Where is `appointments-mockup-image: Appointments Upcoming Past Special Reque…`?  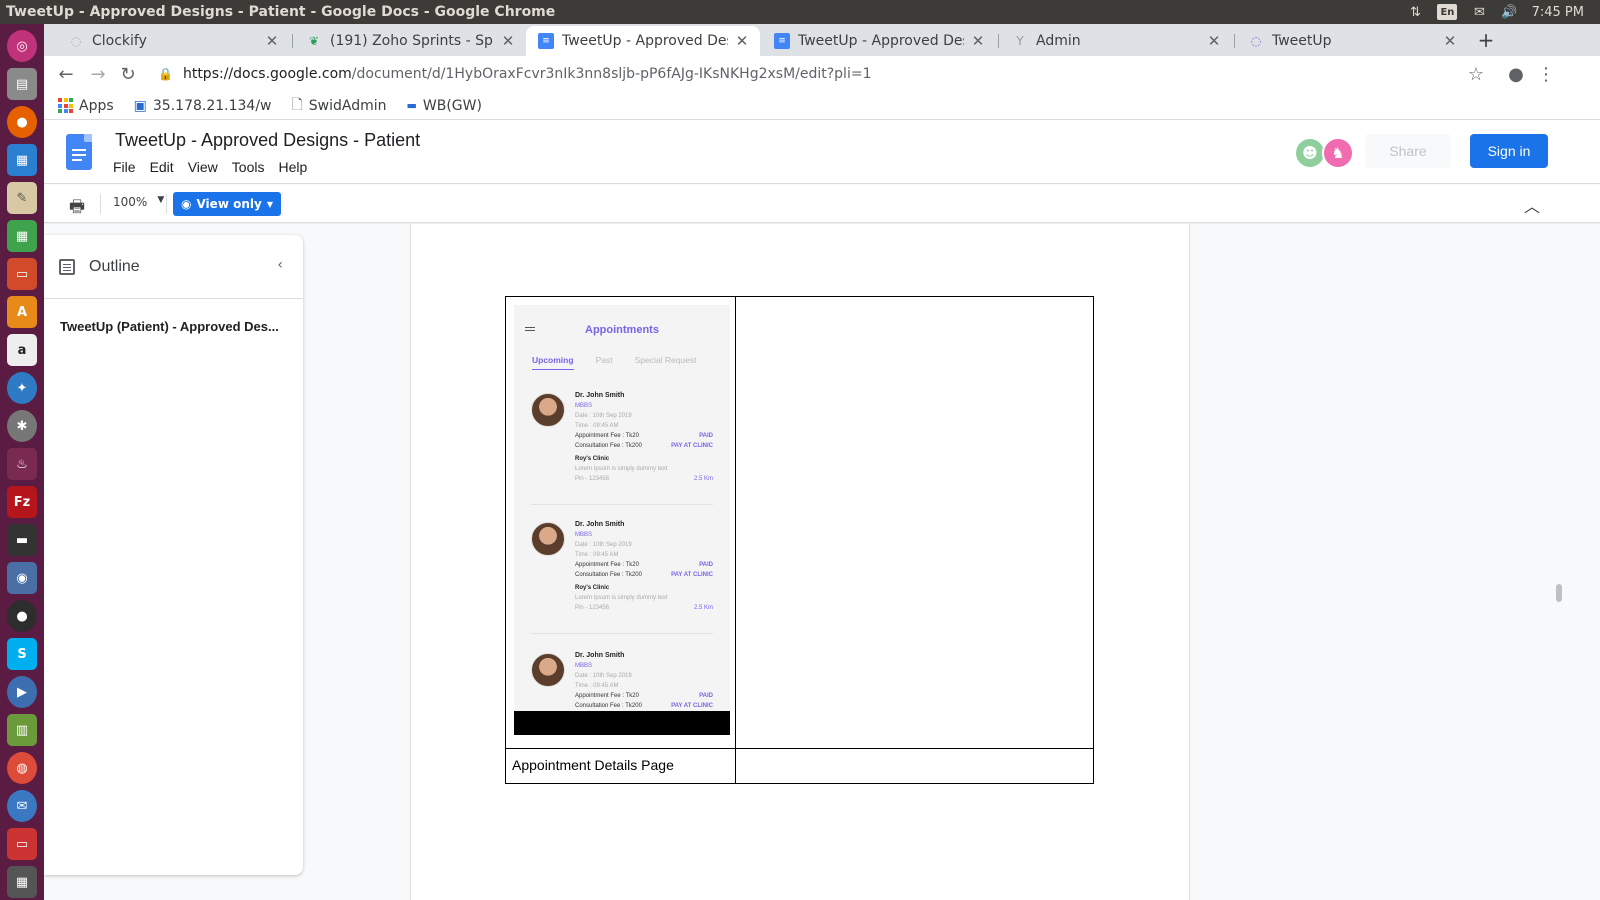 appointments-mockup-image: Appointments Upcoming Past Special Reque… is located at coordinates (622, 520).